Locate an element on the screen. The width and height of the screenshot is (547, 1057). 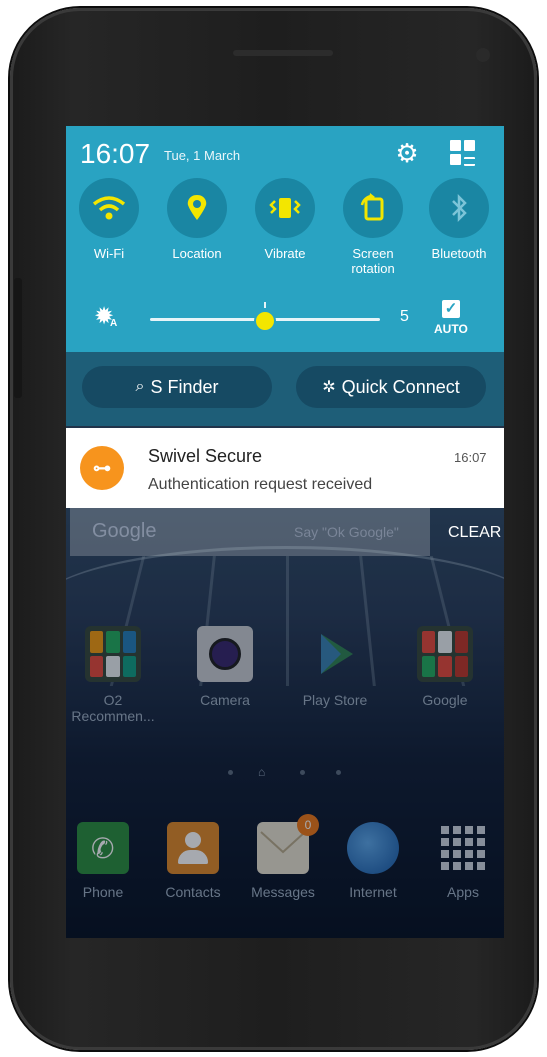
screen-rotation-icon is located at coordinates (373, 208).